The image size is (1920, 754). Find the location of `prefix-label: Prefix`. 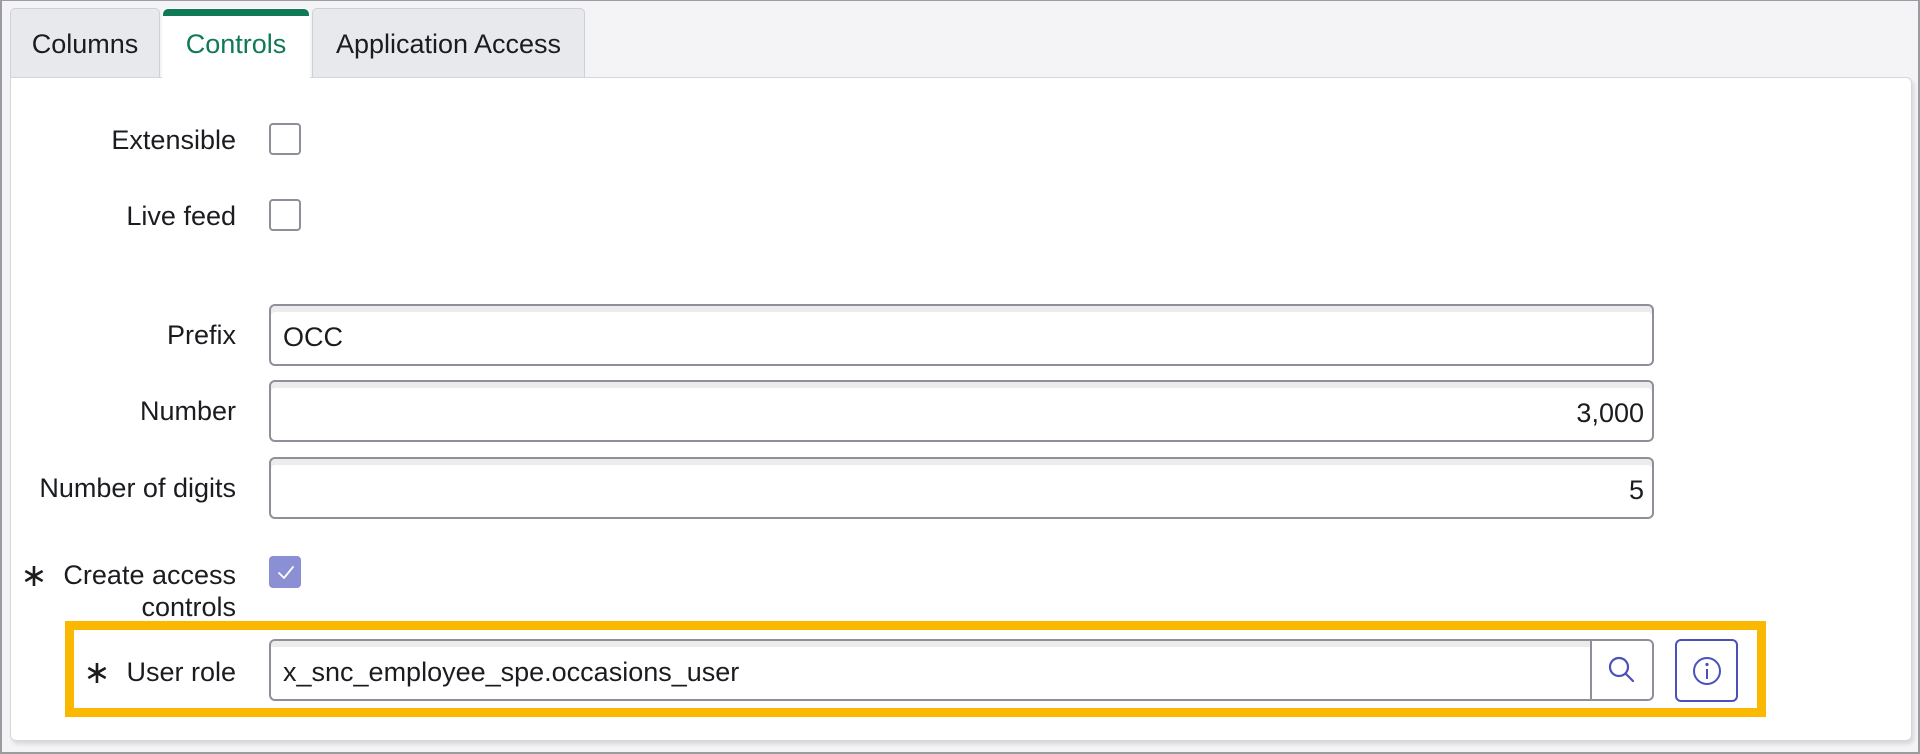

prefix-label: Prefix is located at coordinates (201, 335).